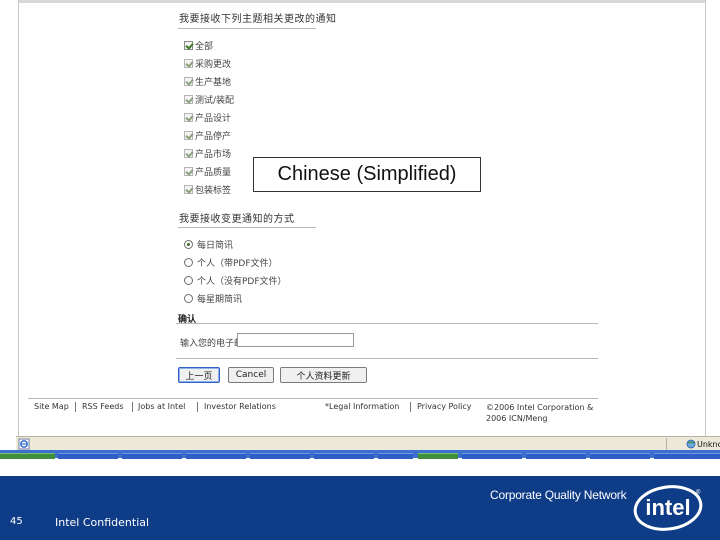 Image resolution: width=720 pixels, height=540 pixels. What do you see at coordinates (188, 99) in the screenshot?
I see `checkbox-test` at bounding box center [188, 99].